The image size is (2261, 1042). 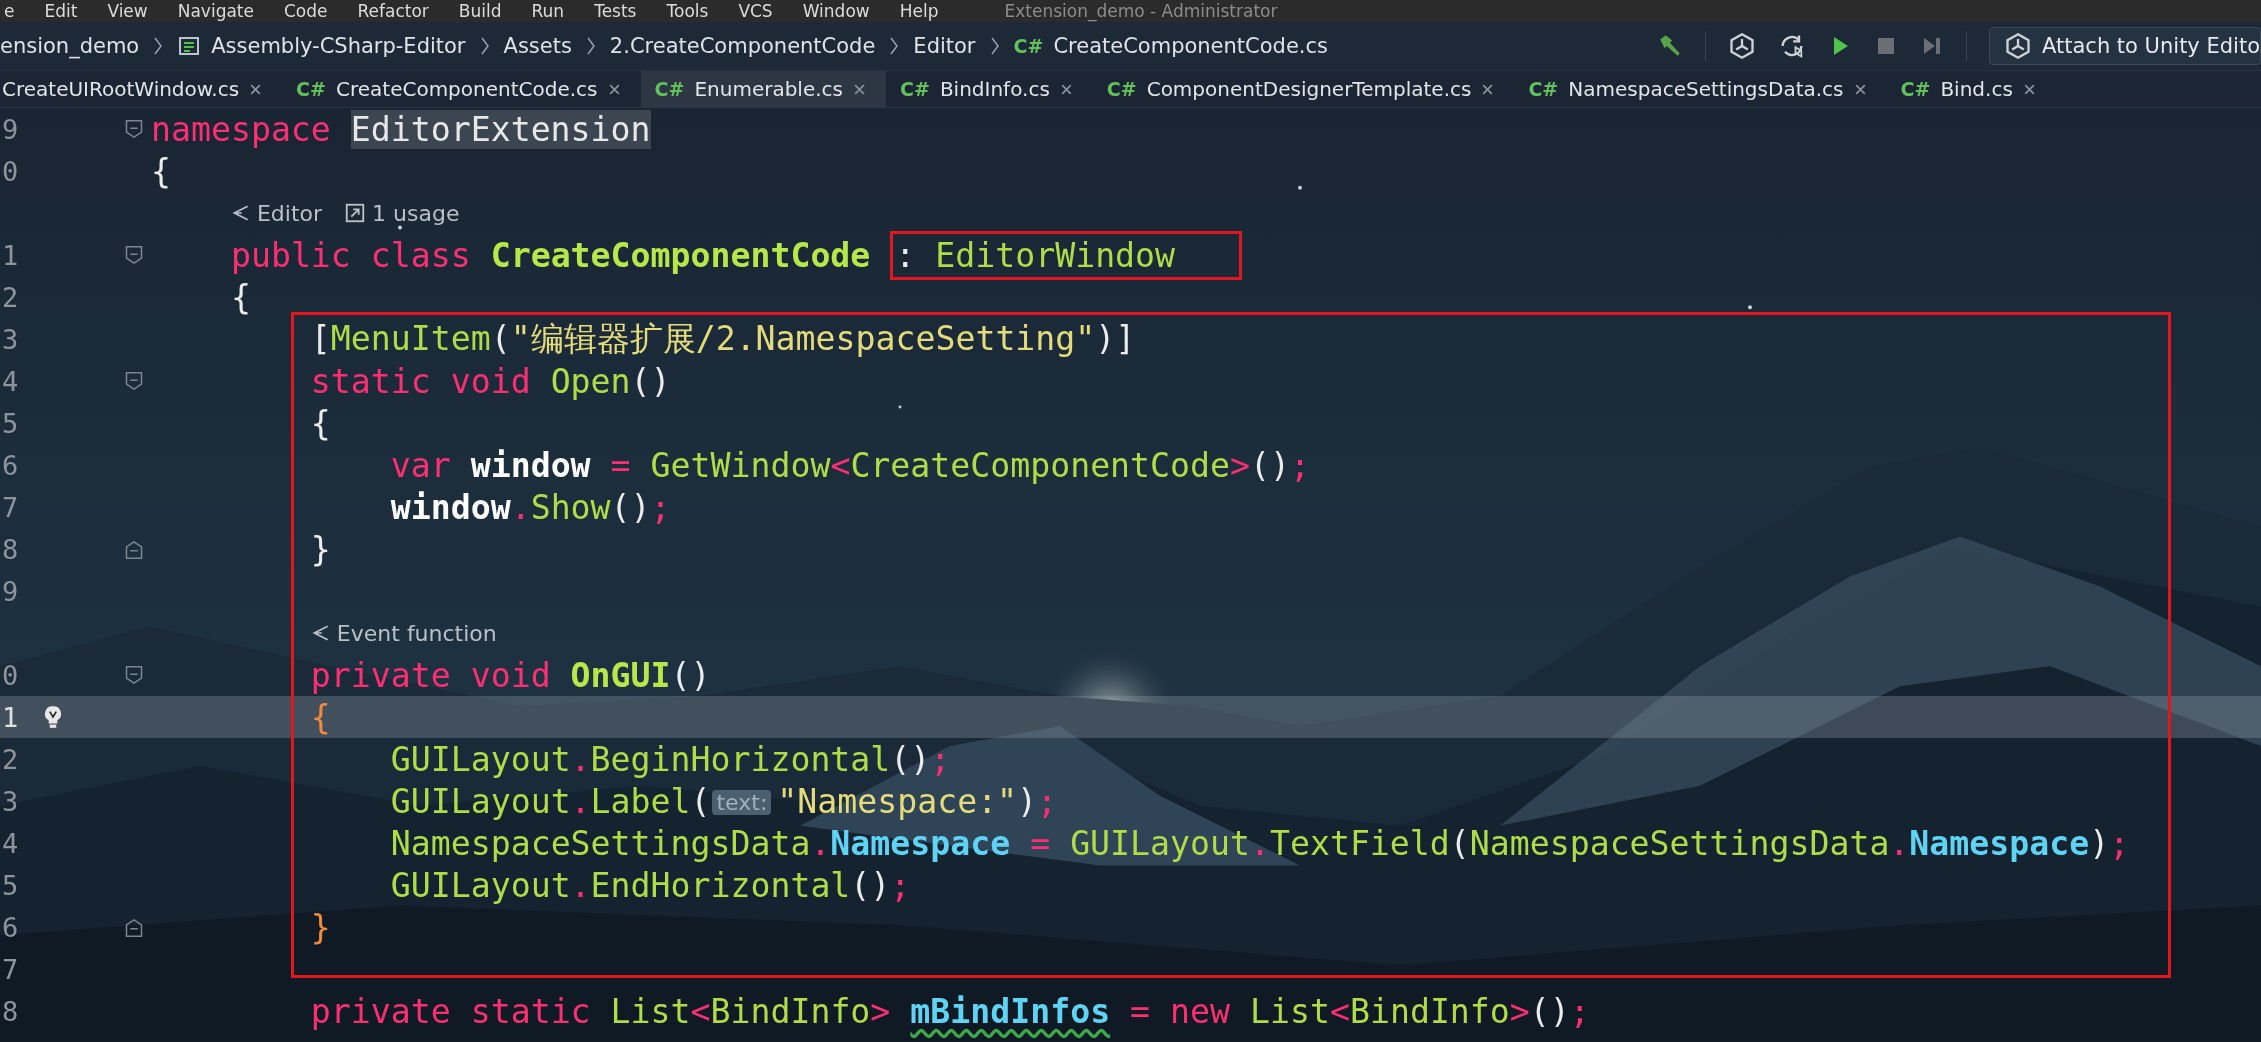 I want to click on breadcrumb: CreateComponentCode.cs, so click(x=1190, y=46).